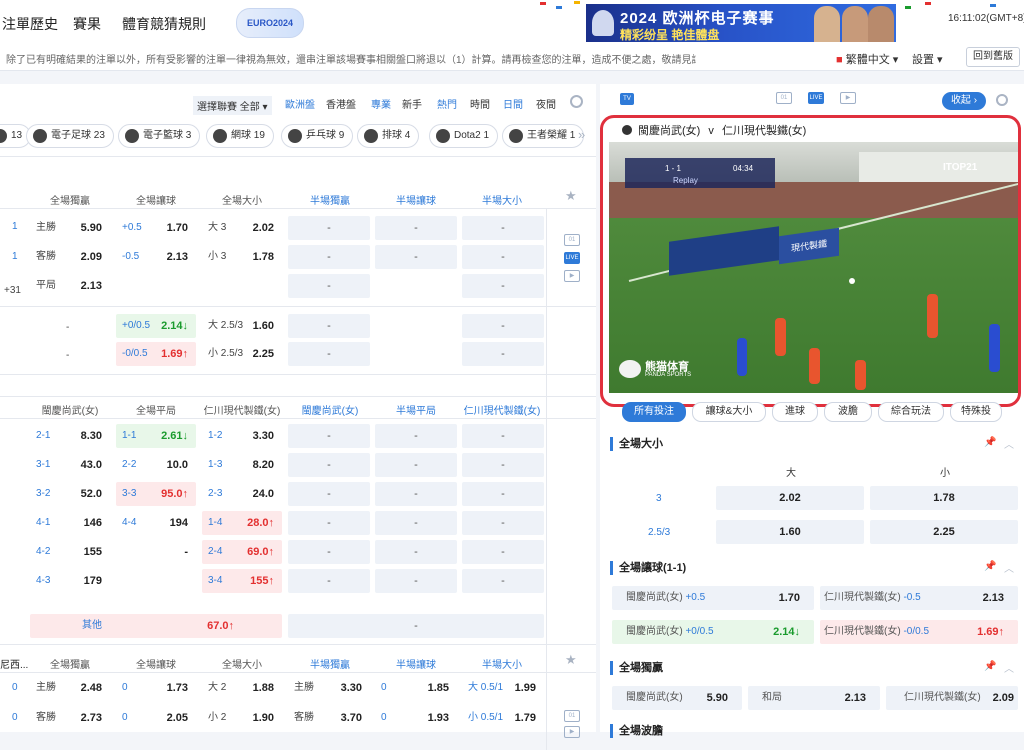 The height and width of the screenshot is (750, 1024). I want to click on odds-cell: 大 2.5/3 1.60, so click(242, 326).